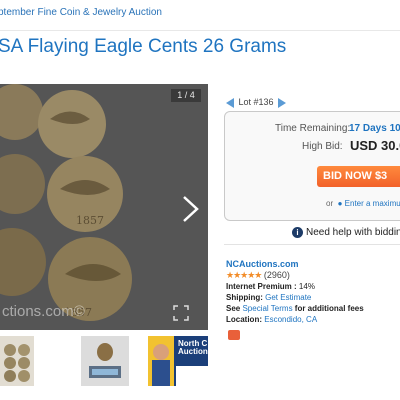  What do you see at coordinates (288, 297) in the screenshot?
I see `shipping-estimate-link: Get Estimate` at bounding box center [288, 297].